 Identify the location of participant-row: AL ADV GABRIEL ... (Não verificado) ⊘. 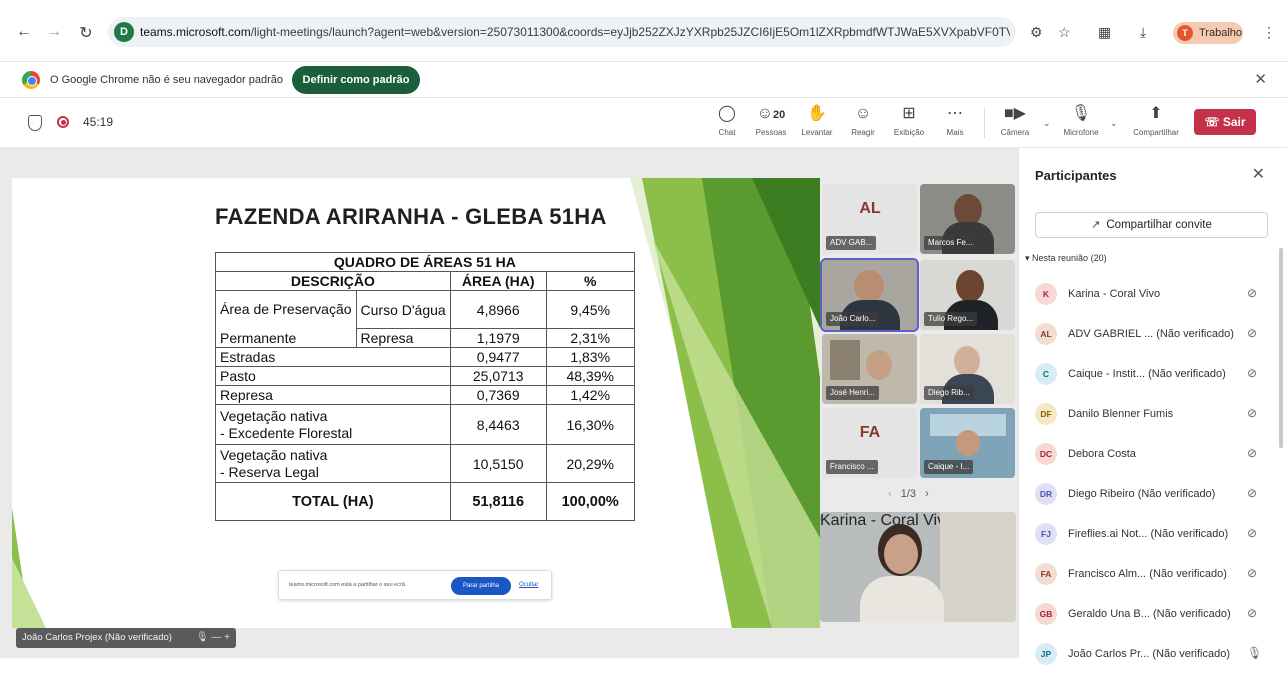
(1149, 334).